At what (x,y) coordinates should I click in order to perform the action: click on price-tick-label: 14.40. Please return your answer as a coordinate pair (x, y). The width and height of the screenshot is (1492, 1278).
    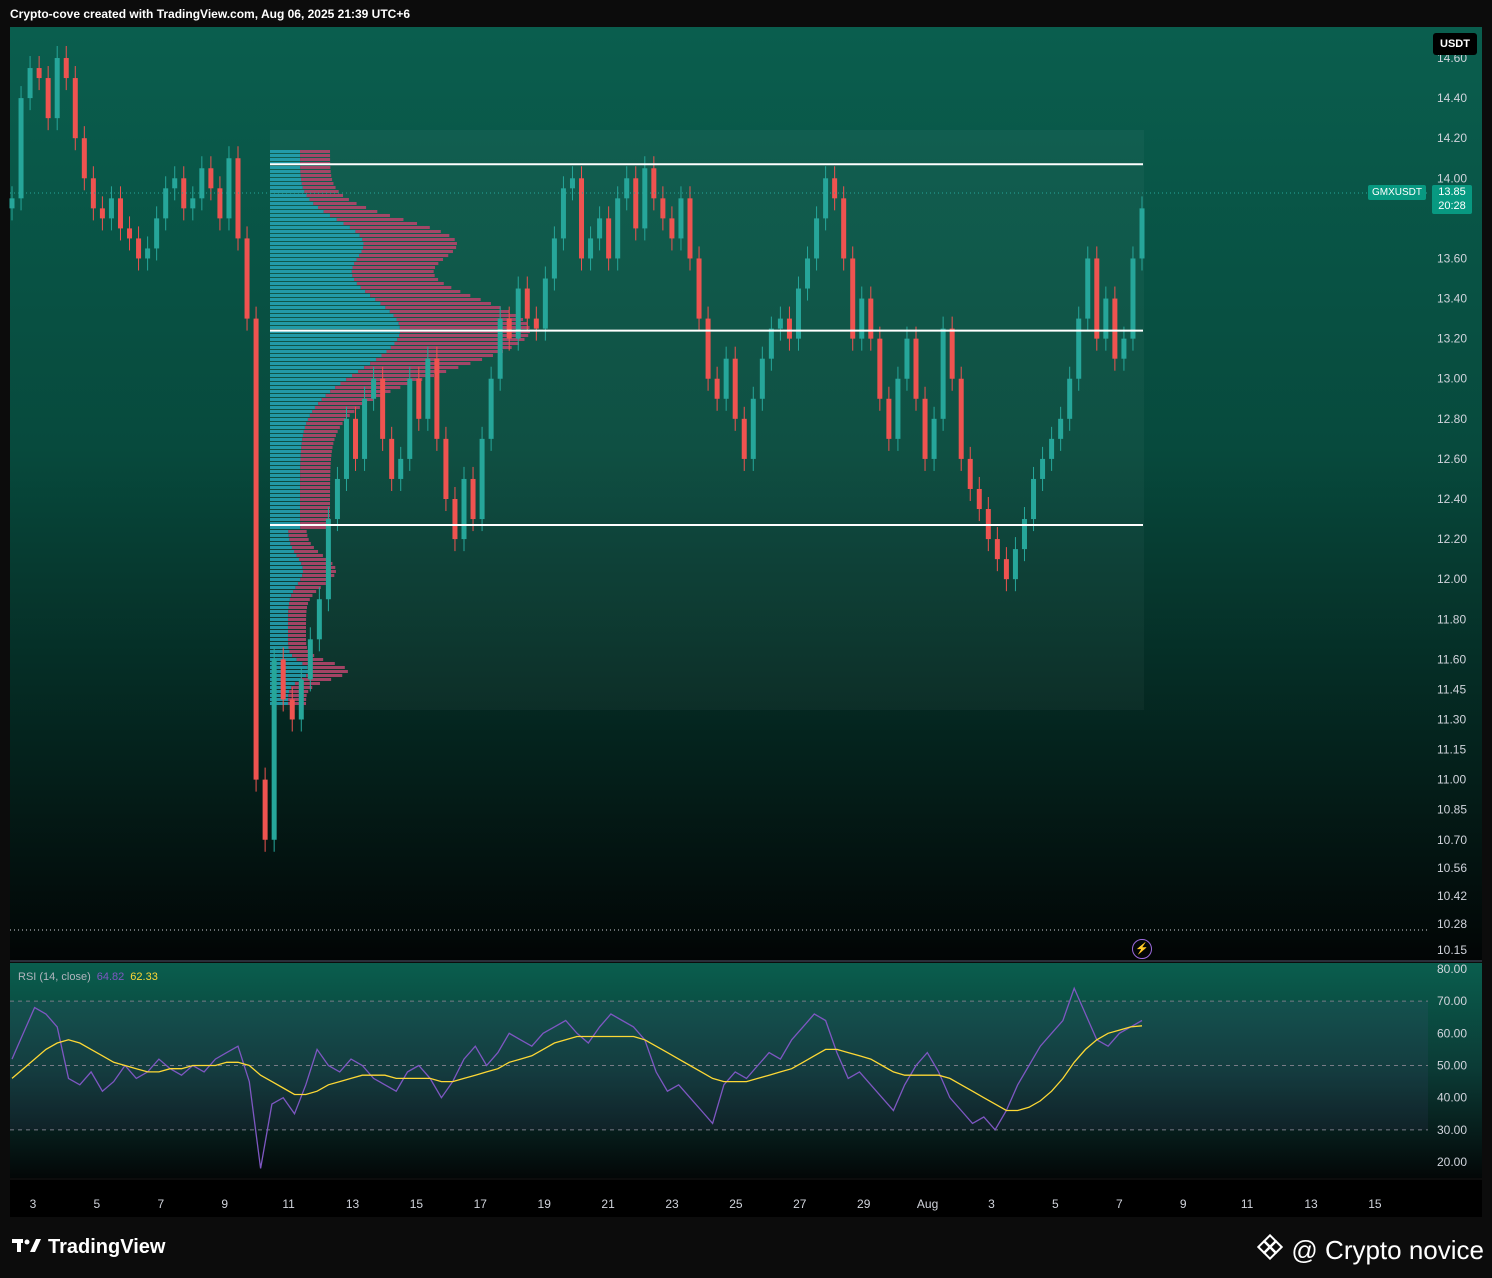
    Looking at the image, I should click on (1452, 98).